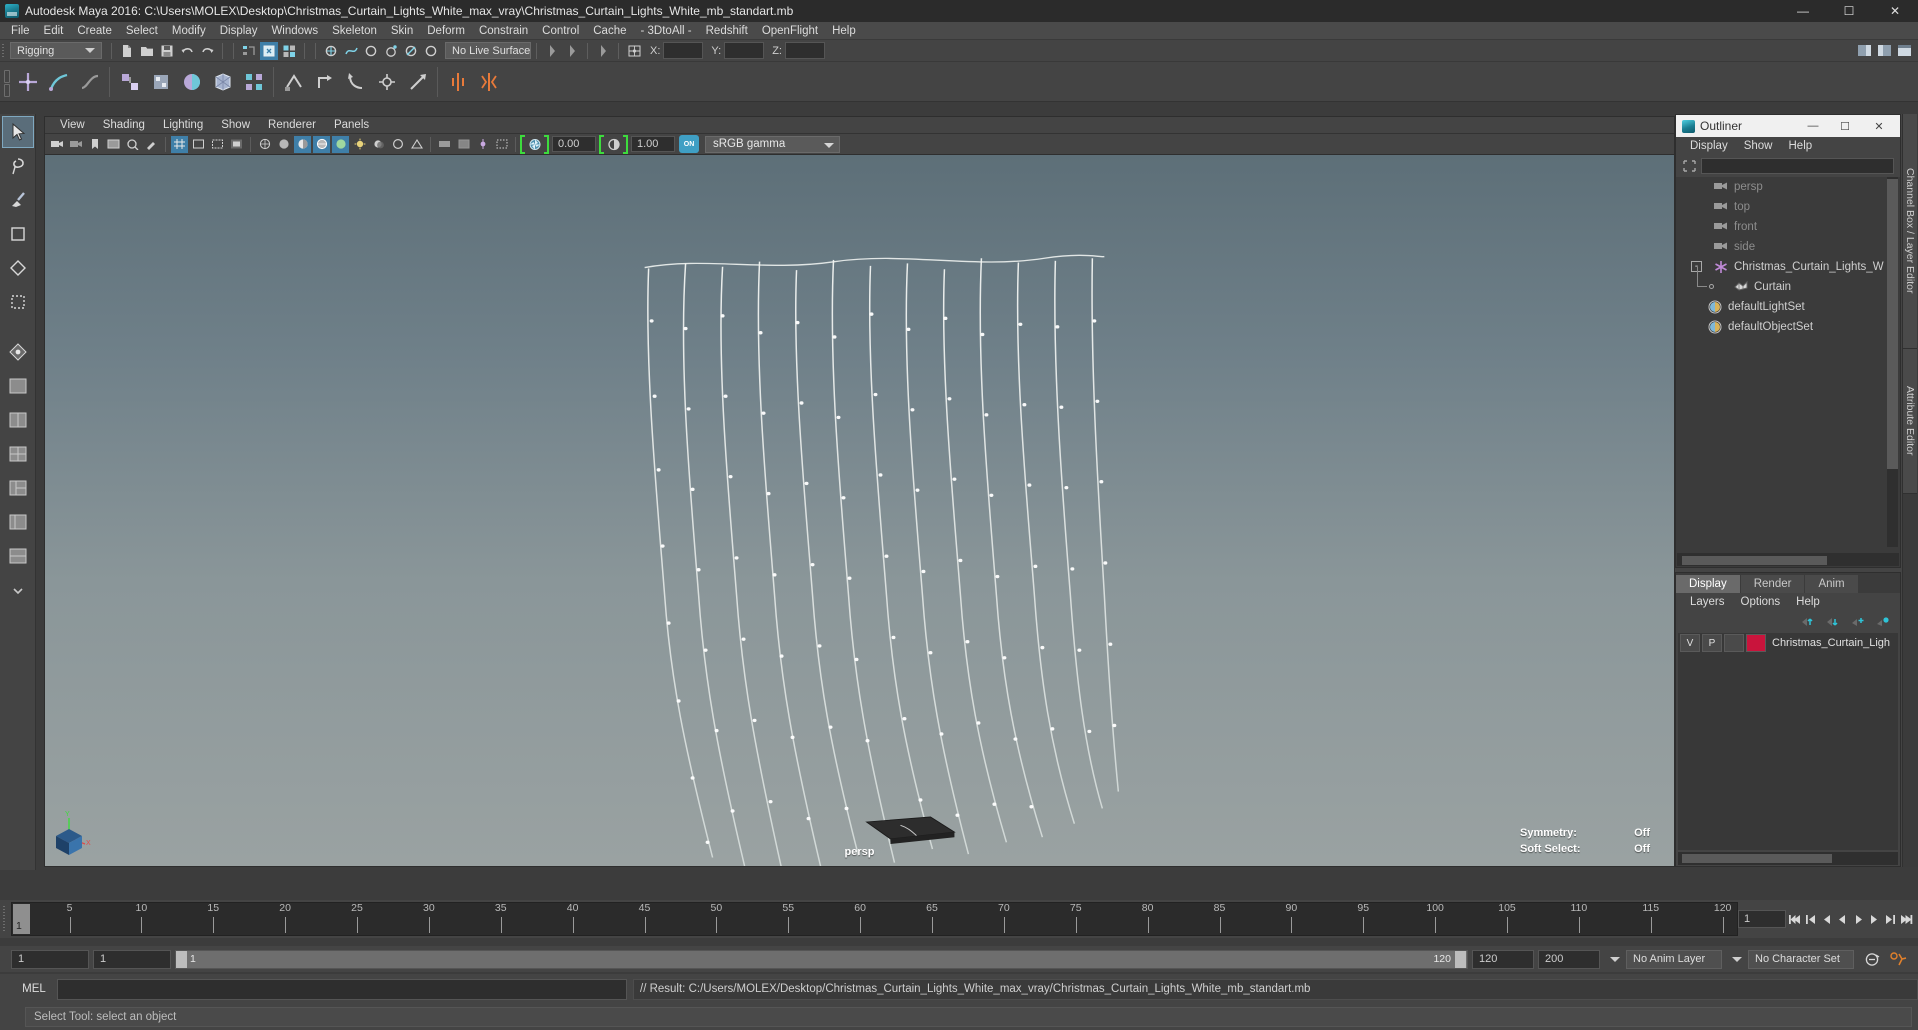  Describe the element at coordinates (18, 386) in the screenshot. I see `layout-single-icon` at that location.